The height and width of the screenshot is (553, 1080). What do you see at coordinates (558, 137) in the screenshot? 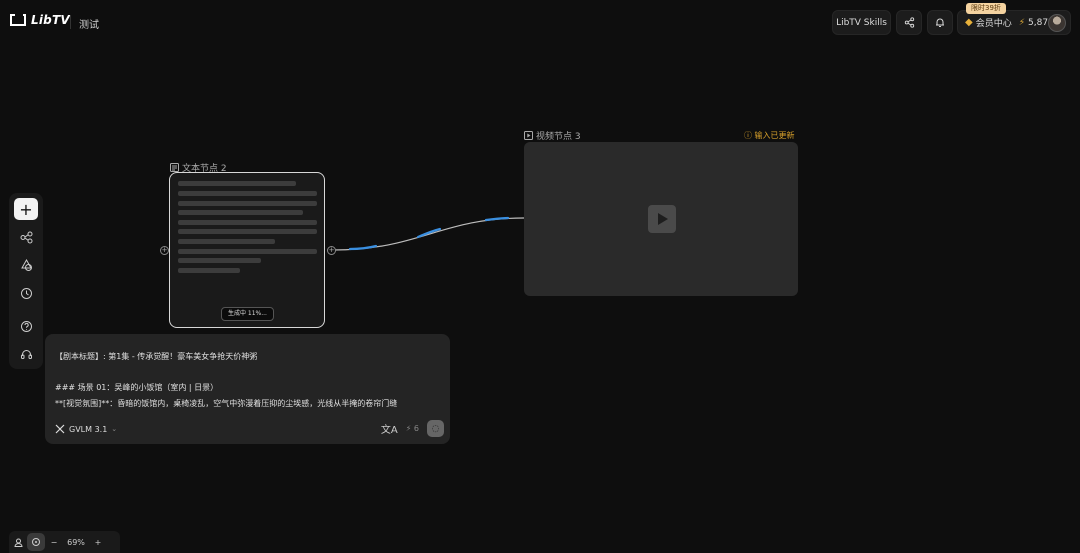
I see `video-node-label: 视频节点 3` at bounding box center [558, 137].